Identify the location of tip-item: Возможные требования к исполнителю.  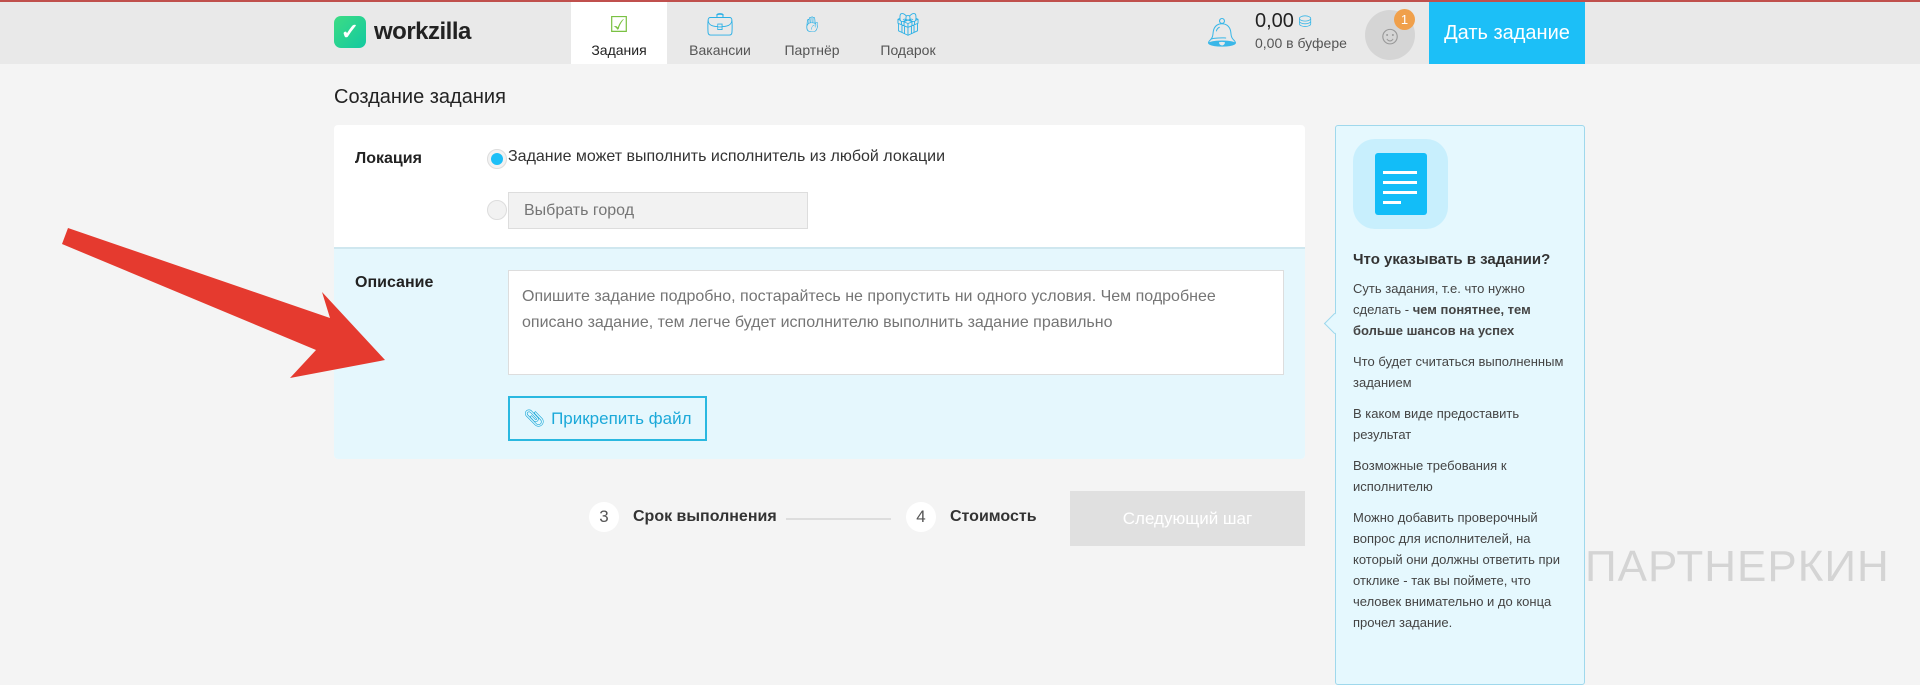
(1430, 476).